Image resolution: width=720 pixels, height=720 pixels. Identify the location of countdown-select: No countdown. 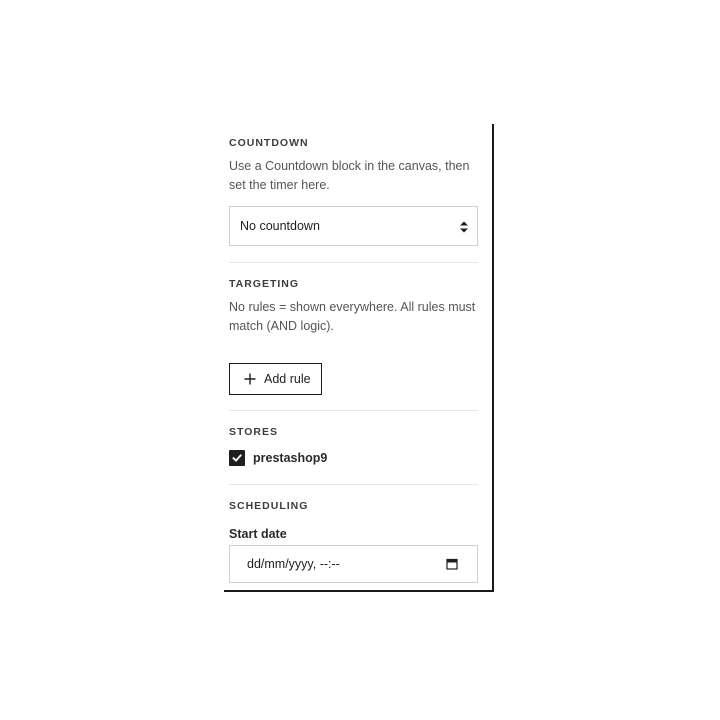
(353, 226).